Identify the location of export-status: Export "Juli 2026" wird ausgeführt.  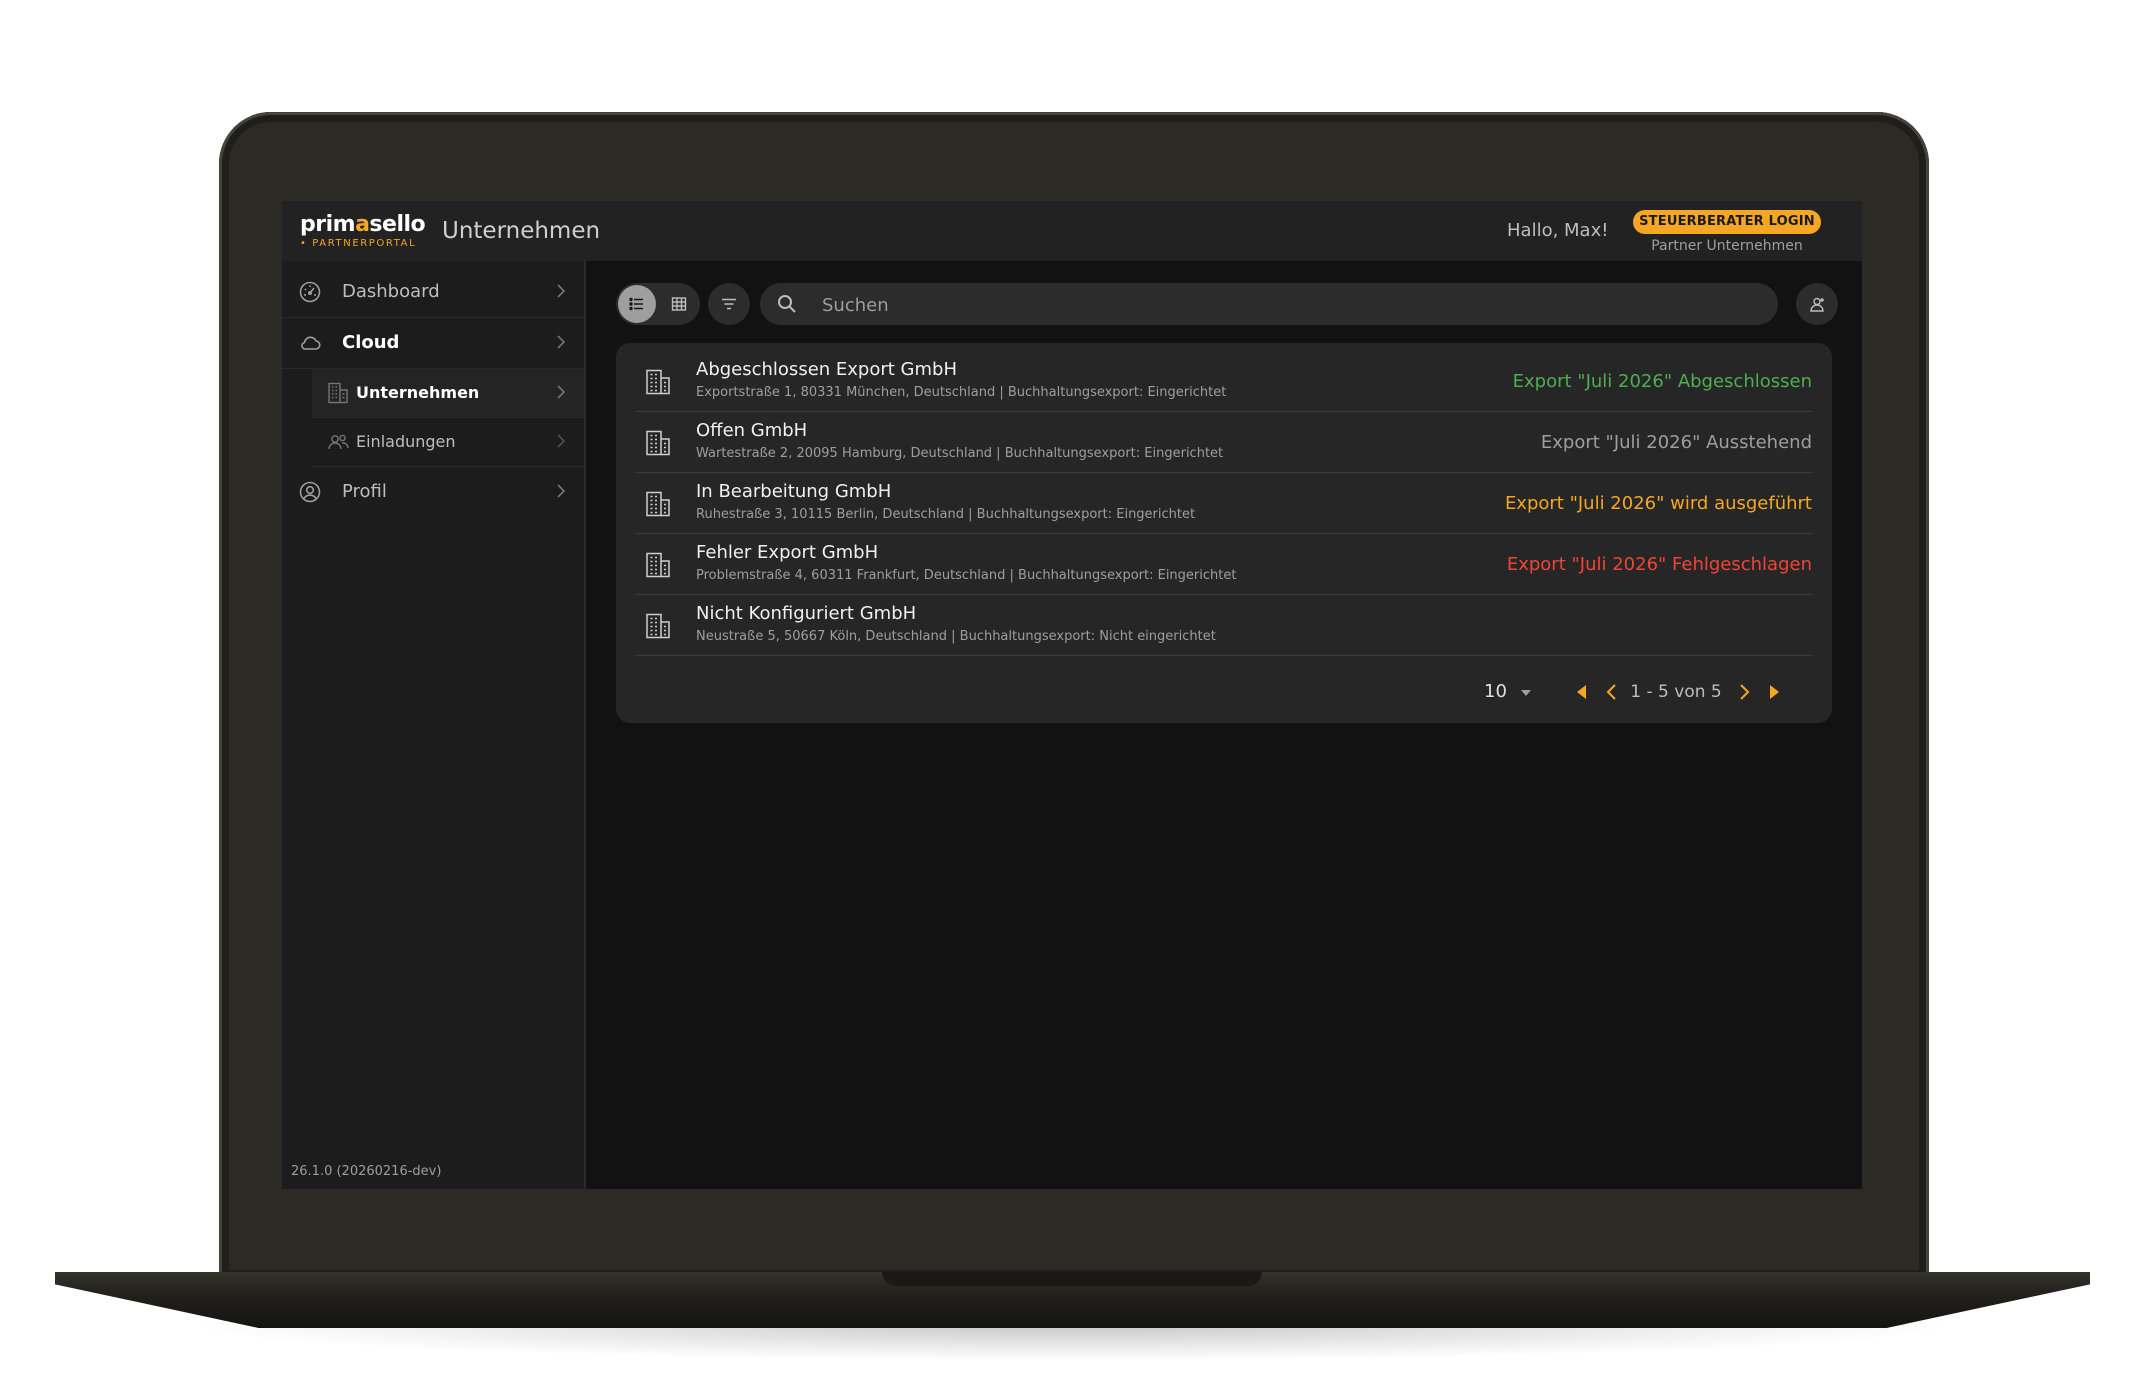
(1658, 503).